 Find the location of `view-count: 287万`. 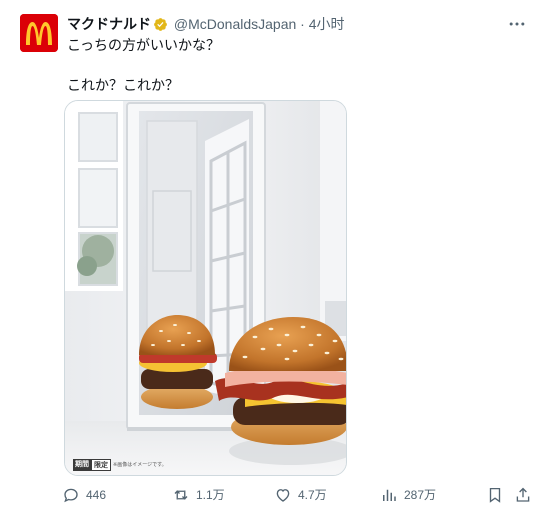

view-count: 287万 is located at coordinates (420, 495).